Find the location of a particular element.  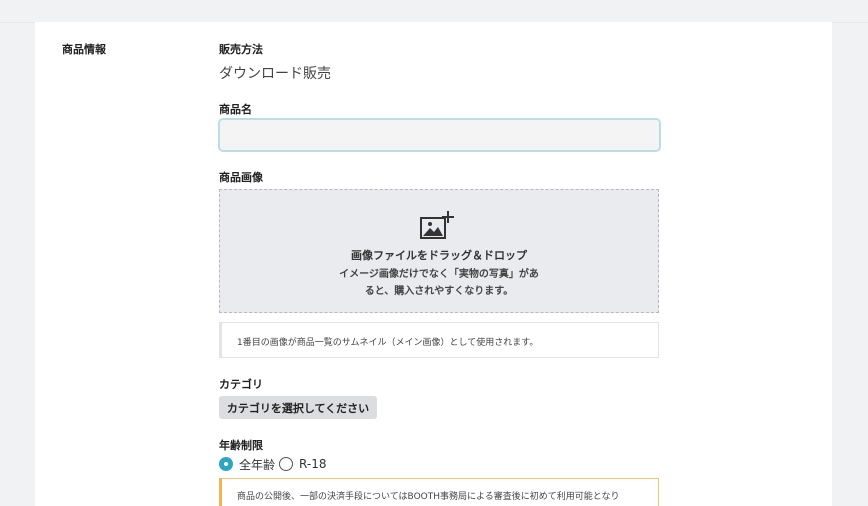

product-name-label: 商品名 is located at coordinates (235, 109).